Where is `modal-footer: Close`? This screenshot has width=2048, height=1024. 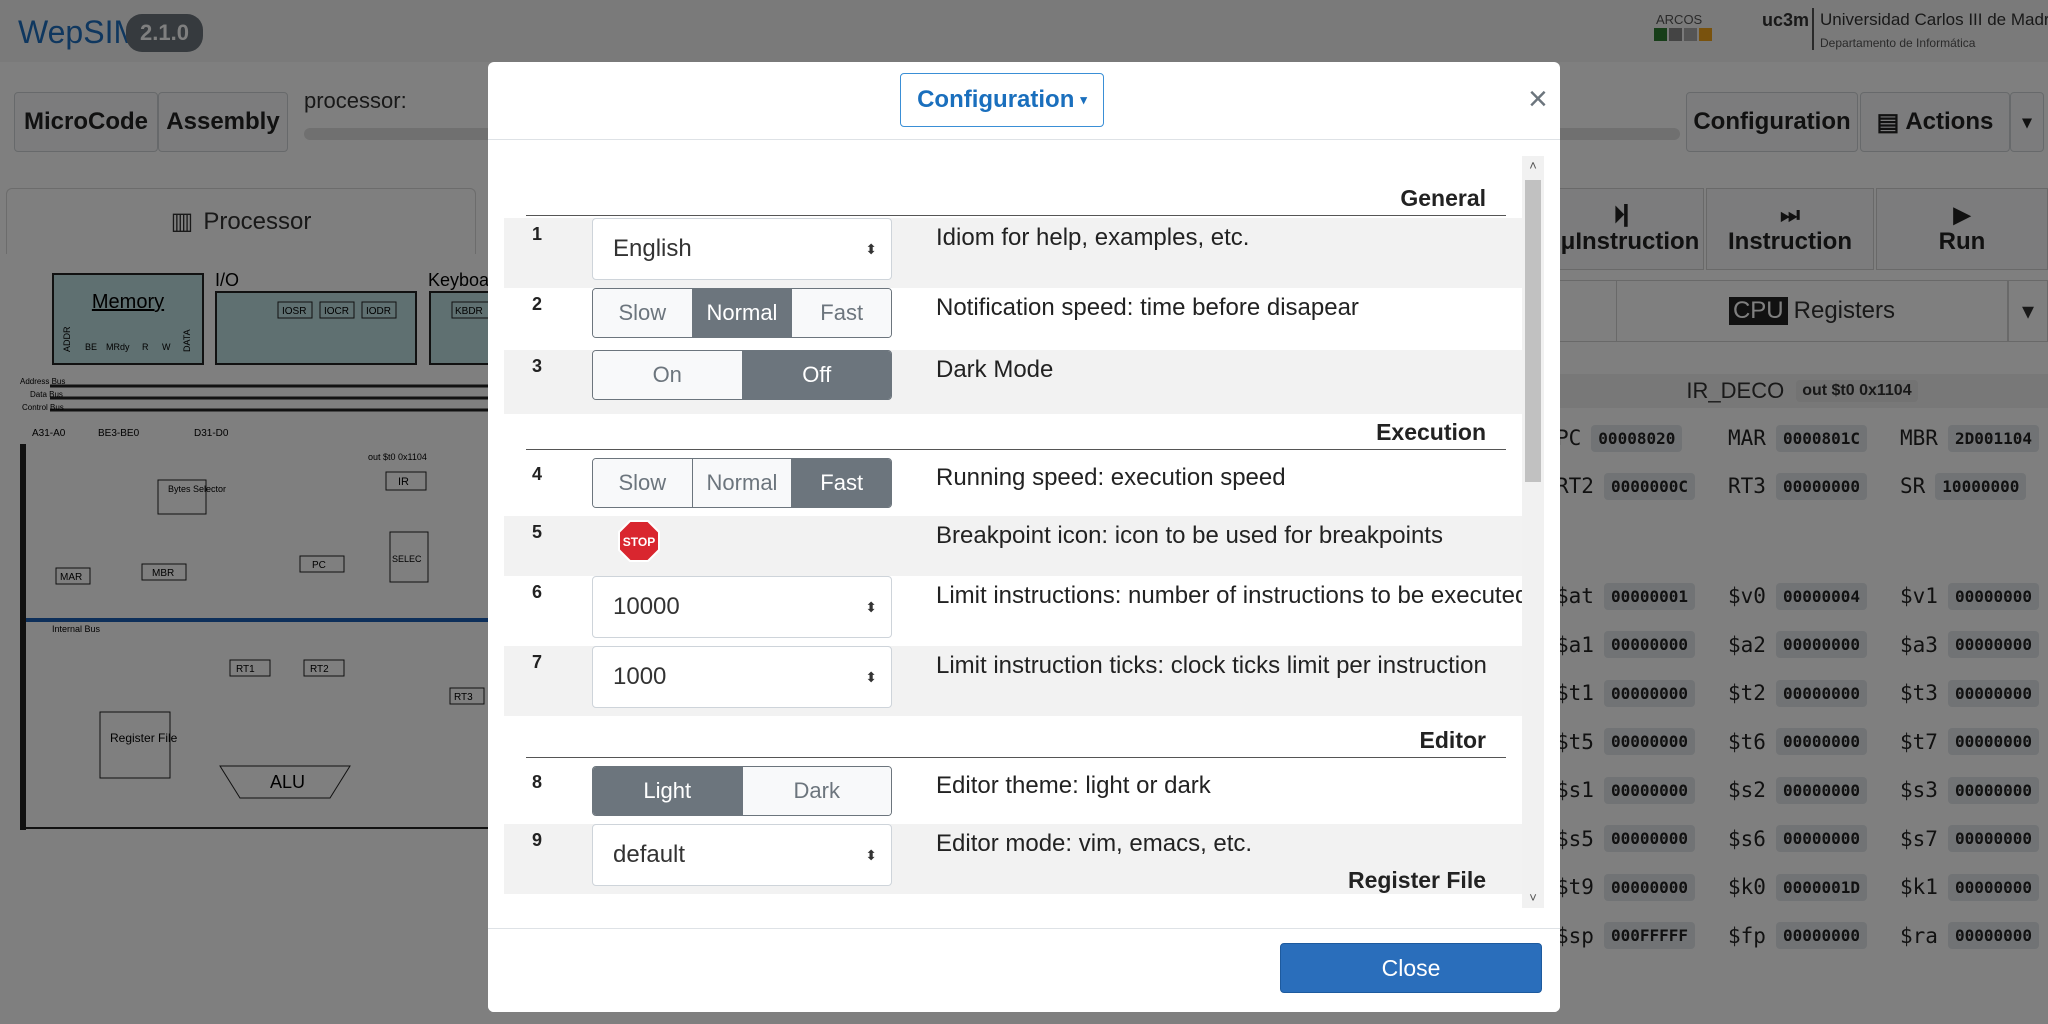 modal-footer: Close is located at coordinates (1024, 970).